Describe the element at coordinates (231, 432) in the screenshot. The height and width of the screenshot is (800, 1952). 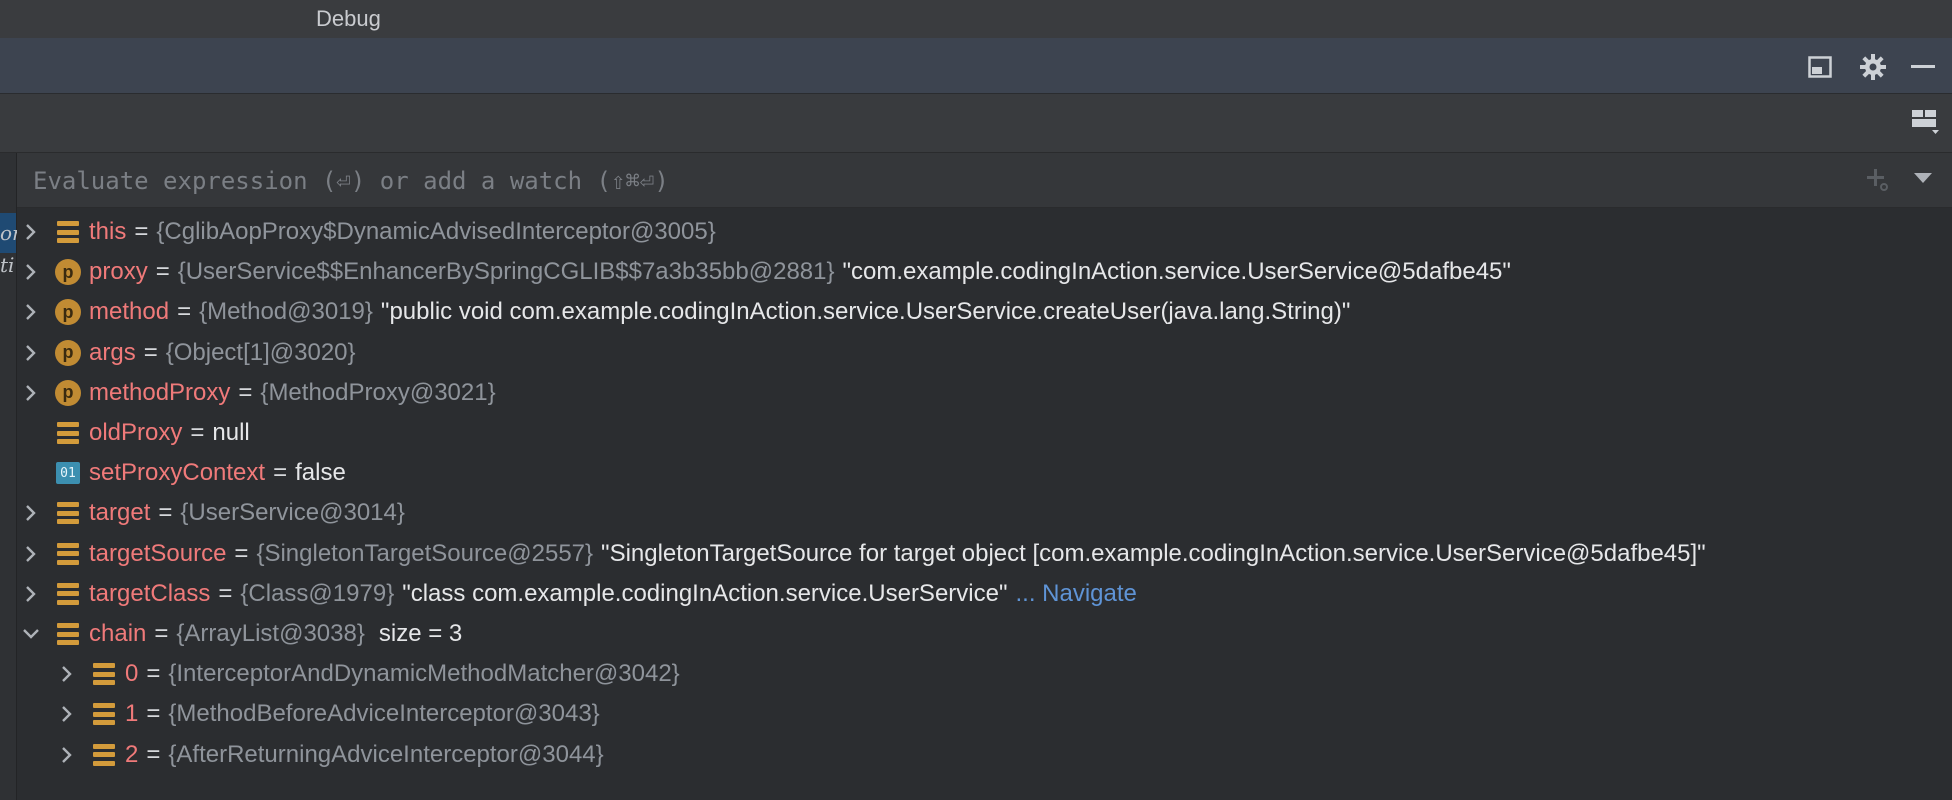
I see `variable-value: null` at that location.